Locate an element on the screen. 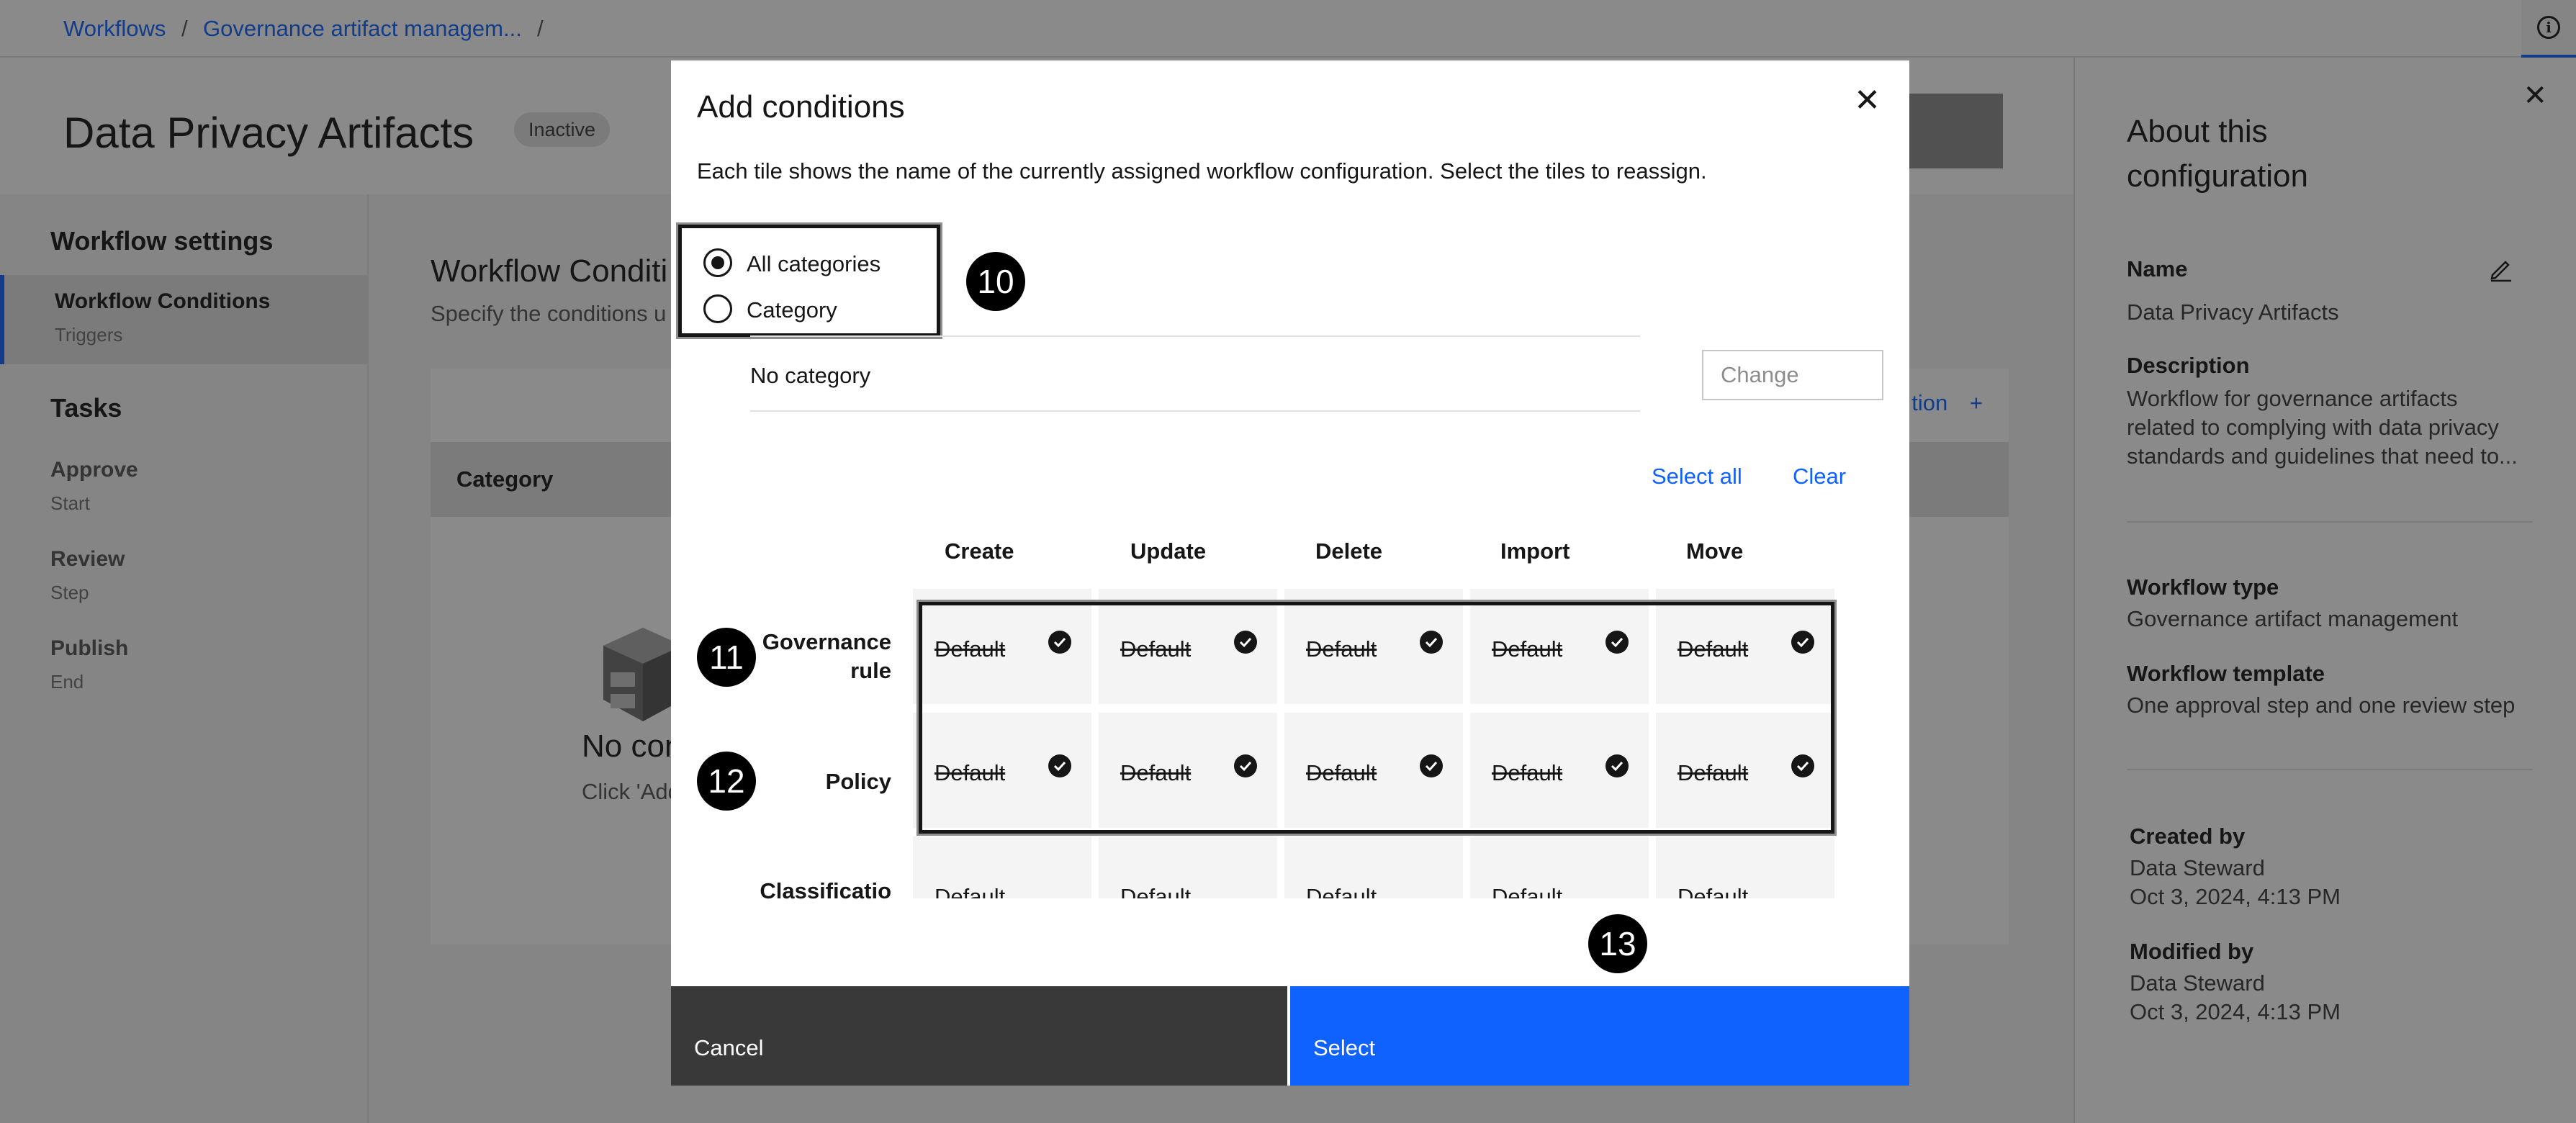  column-header-update: Update is located at coordinates (1168, 551).